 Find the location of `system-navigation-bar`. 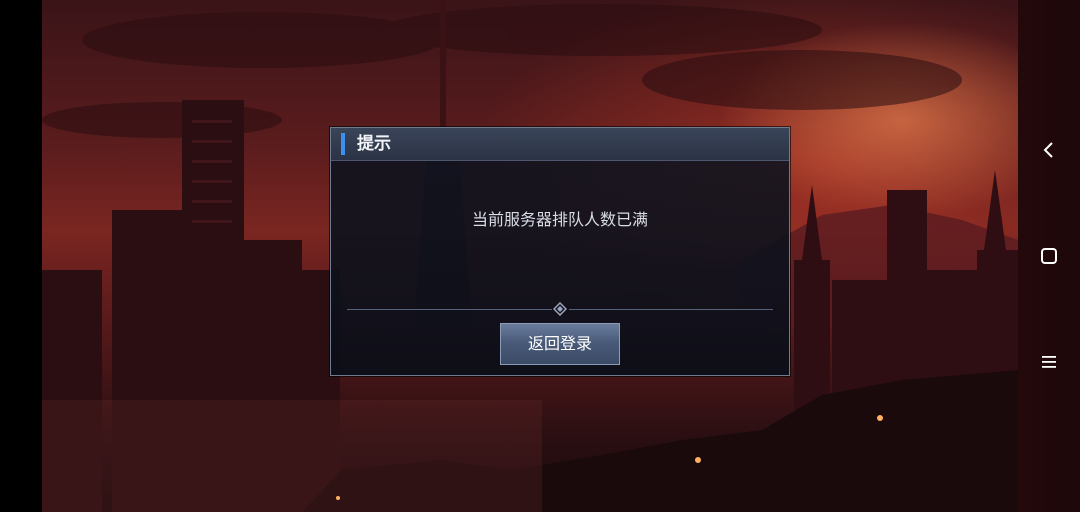

system-navigation-bar is located at coordinates (1049, 256).